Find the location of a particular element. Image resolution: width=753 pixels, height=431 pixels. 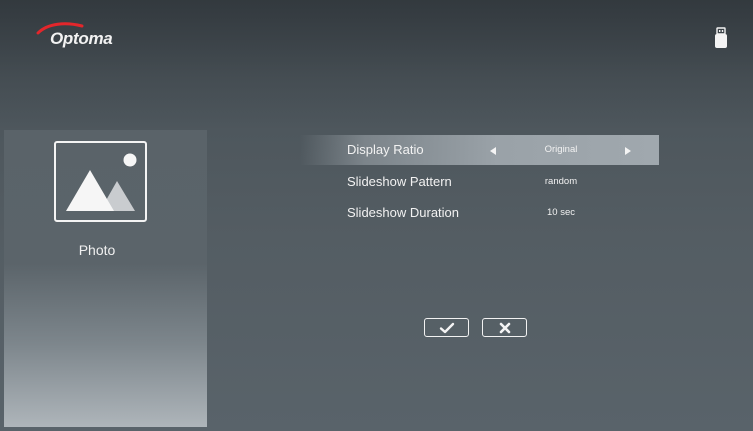

setting-label: Slideshow Duration is located at coordinates (403, 212).